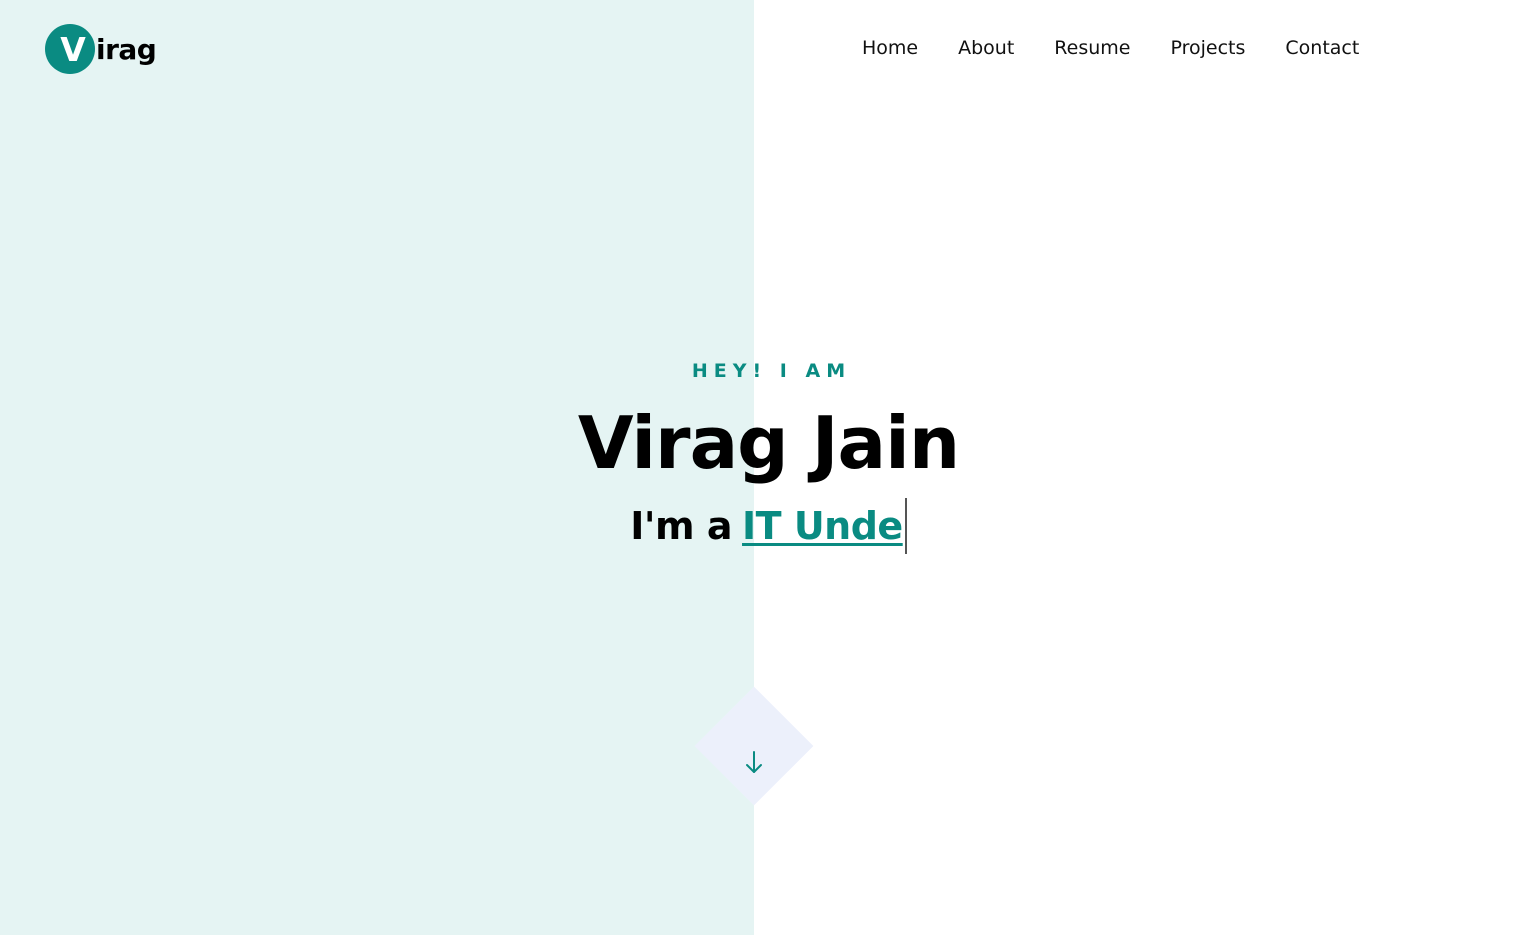 This screenshot has height=935, width=1537. I want to click on typing-cursor, so click(905, 526).